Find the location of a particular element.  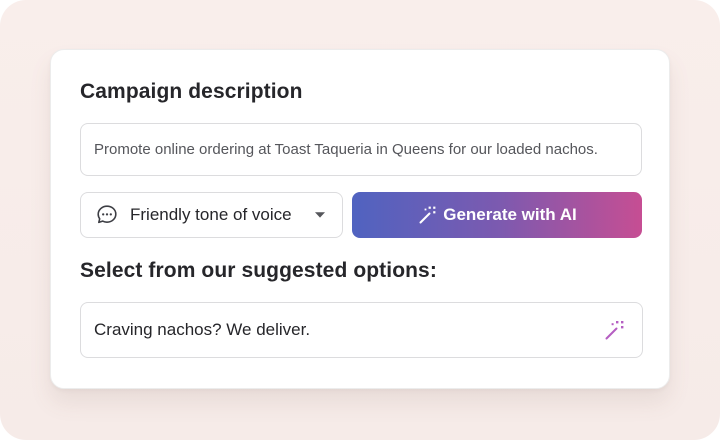

suggested-option-item: Craving nachos? We deliver. is located at coordinates (361, 330).